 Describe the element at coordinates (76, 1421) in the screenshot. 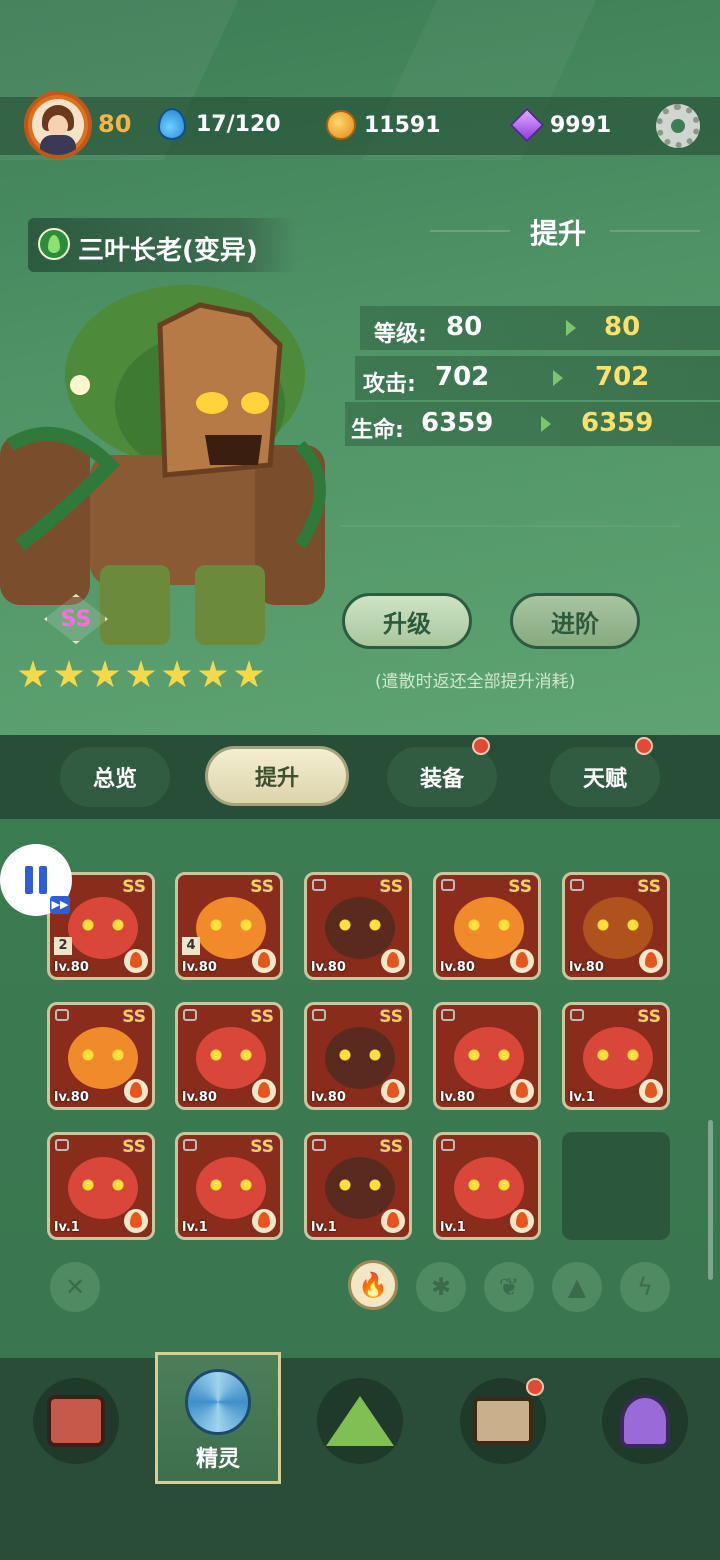

I see `nav-tablet-button` at that location.